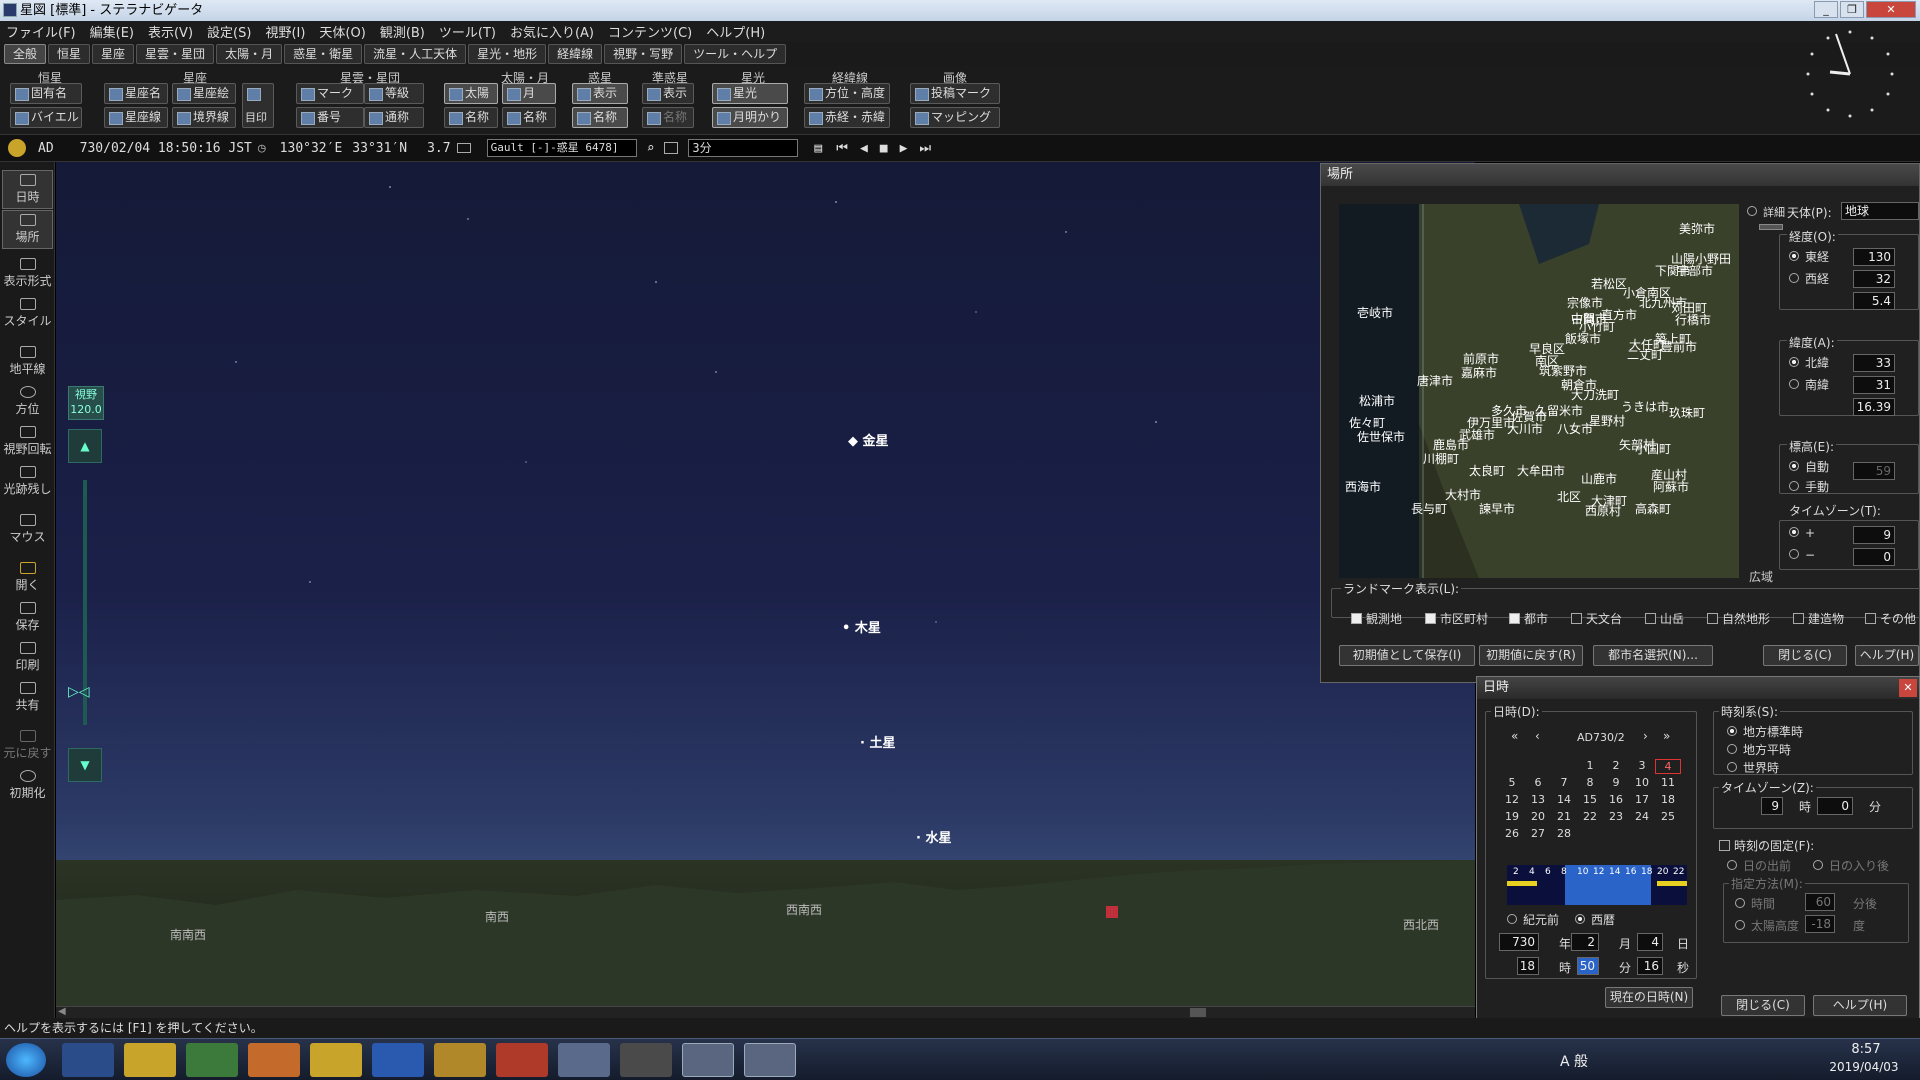 This screenshot has width=1920, height=1080. What do you see at coordinates (864, 148) in the screenshot?
I see `back-icon: ◀` at bounding box center [864, 148].